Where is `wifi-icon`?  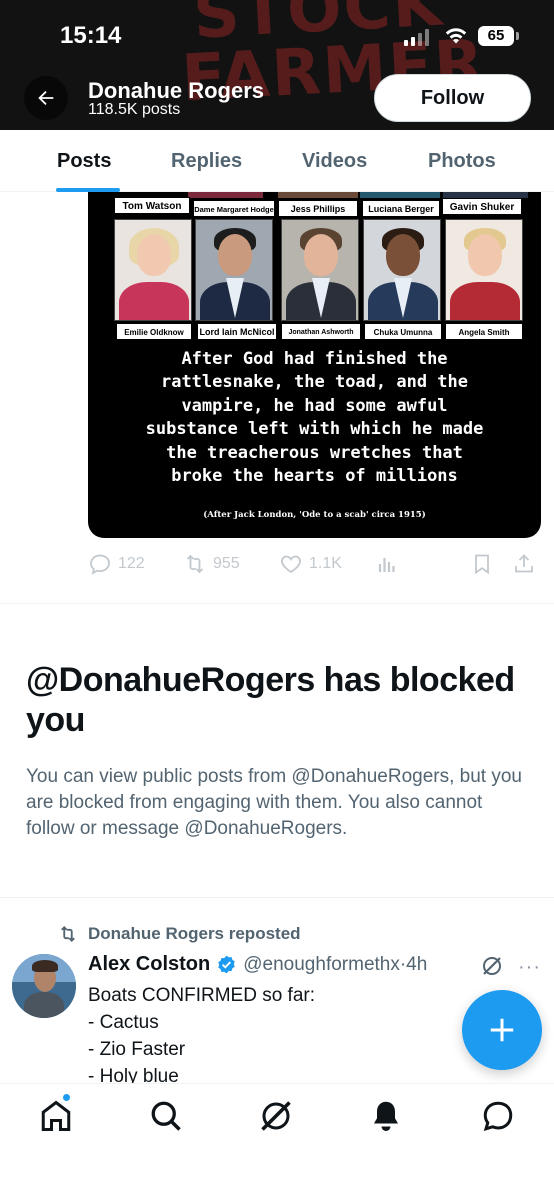 wifi-icon is located at coordinates (456, 36).